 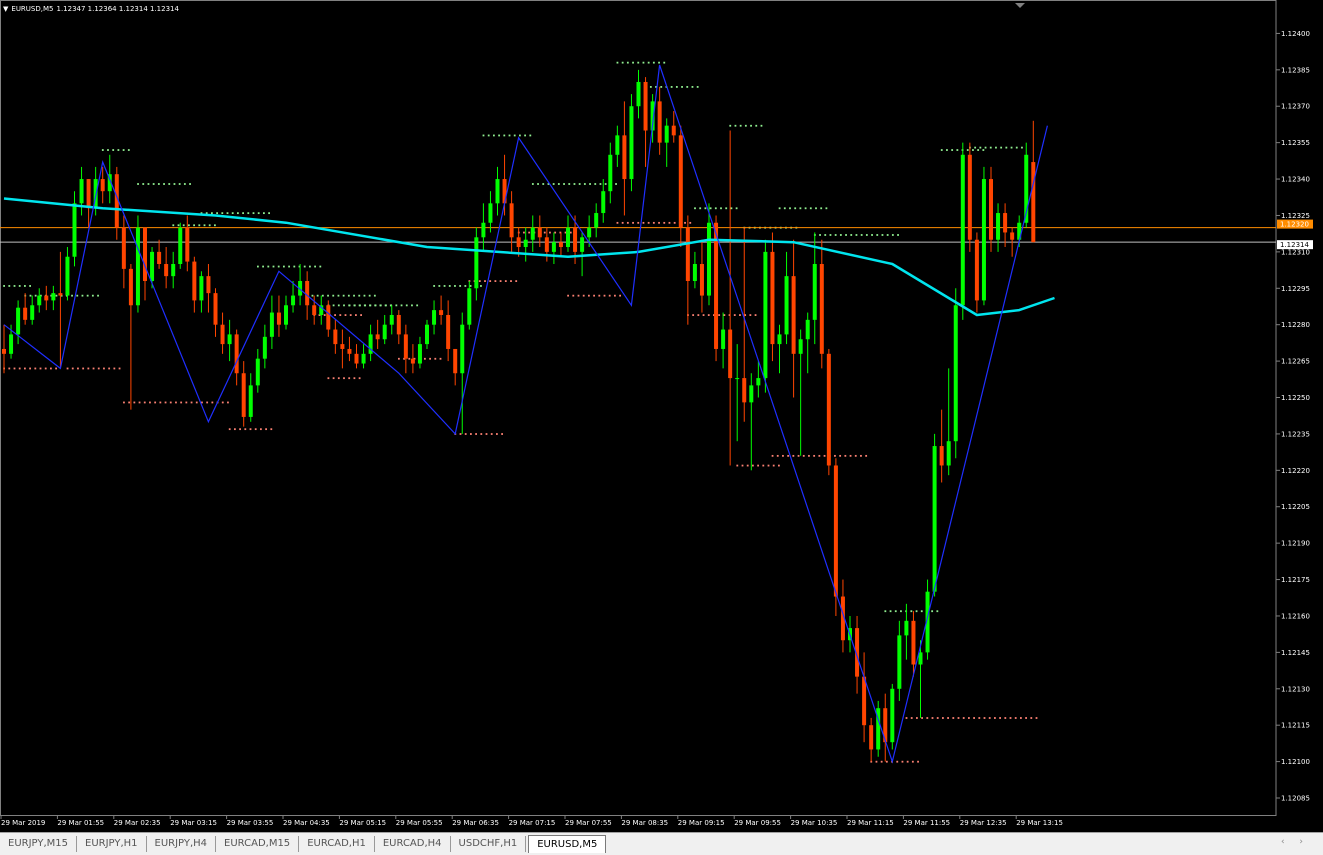 What do you see at coordinates (5, 9) in the screenshot?
I see `dropdown-arrow-icon: ▼` at bounding box center [5, 9].